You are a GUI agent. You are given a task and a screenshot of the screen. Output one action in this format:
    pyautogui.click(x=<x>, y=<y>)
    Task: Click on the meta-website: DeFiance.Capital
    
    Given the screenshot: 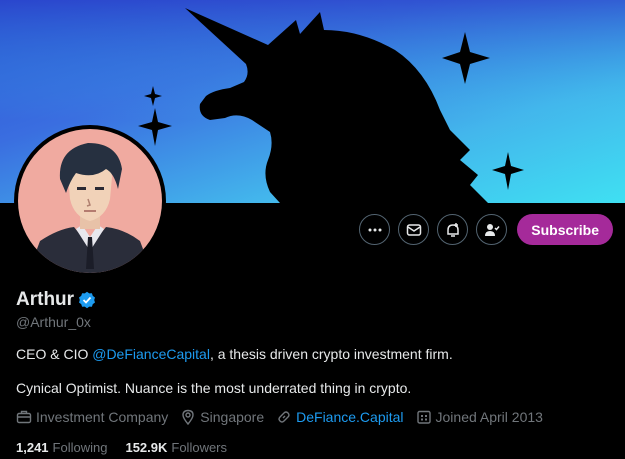 What is the action you would take?
    pyautogui.click(x=340, y=417)
    